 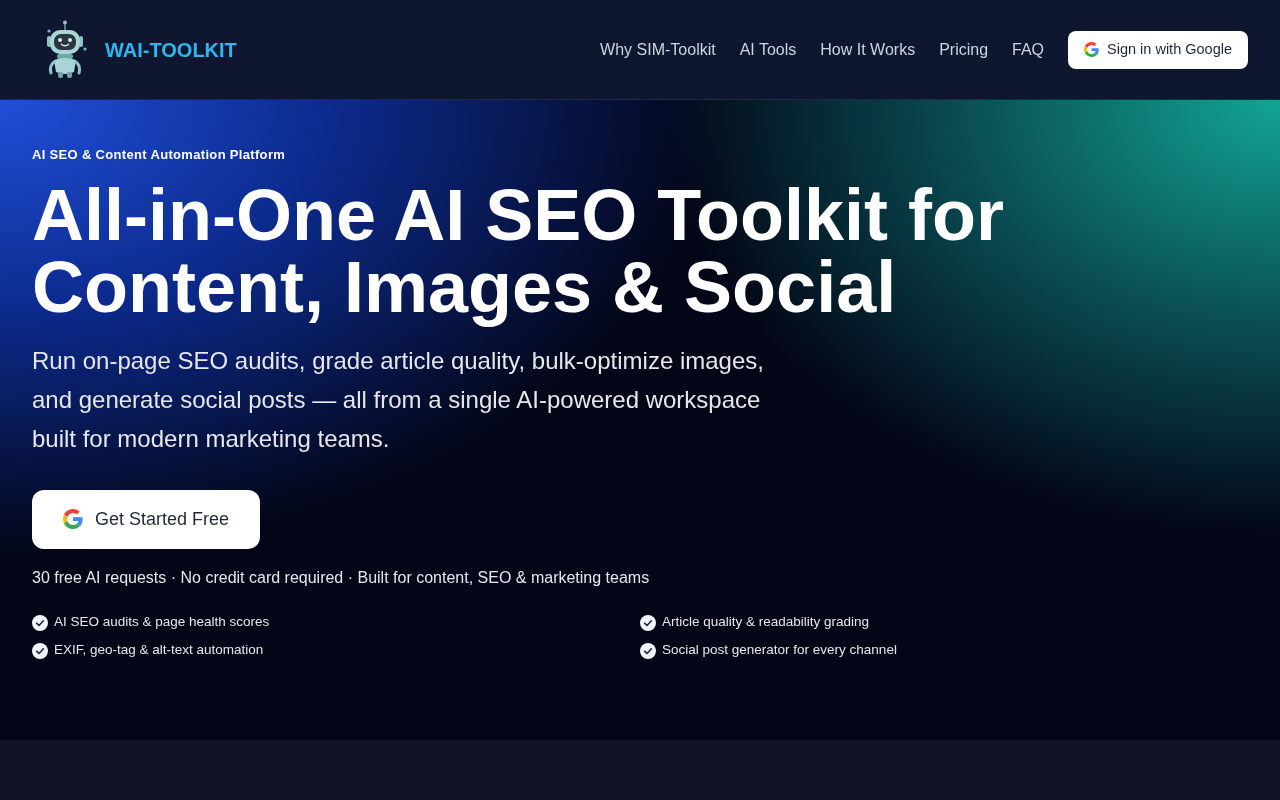 What do you see at coordinates (868, 49) in the screenshot?
I see `nav-link: How It Works` at bounding box center [868, 49].